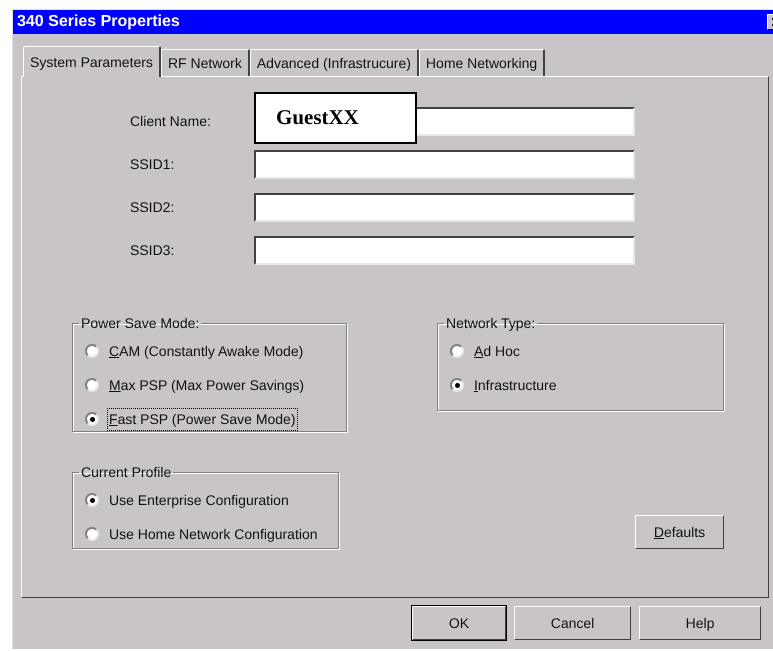 The image size is (773, 651). Describe the element at coordinates (572, 623) in the screenshot. I see `dialog-button: Cancel` at that location.